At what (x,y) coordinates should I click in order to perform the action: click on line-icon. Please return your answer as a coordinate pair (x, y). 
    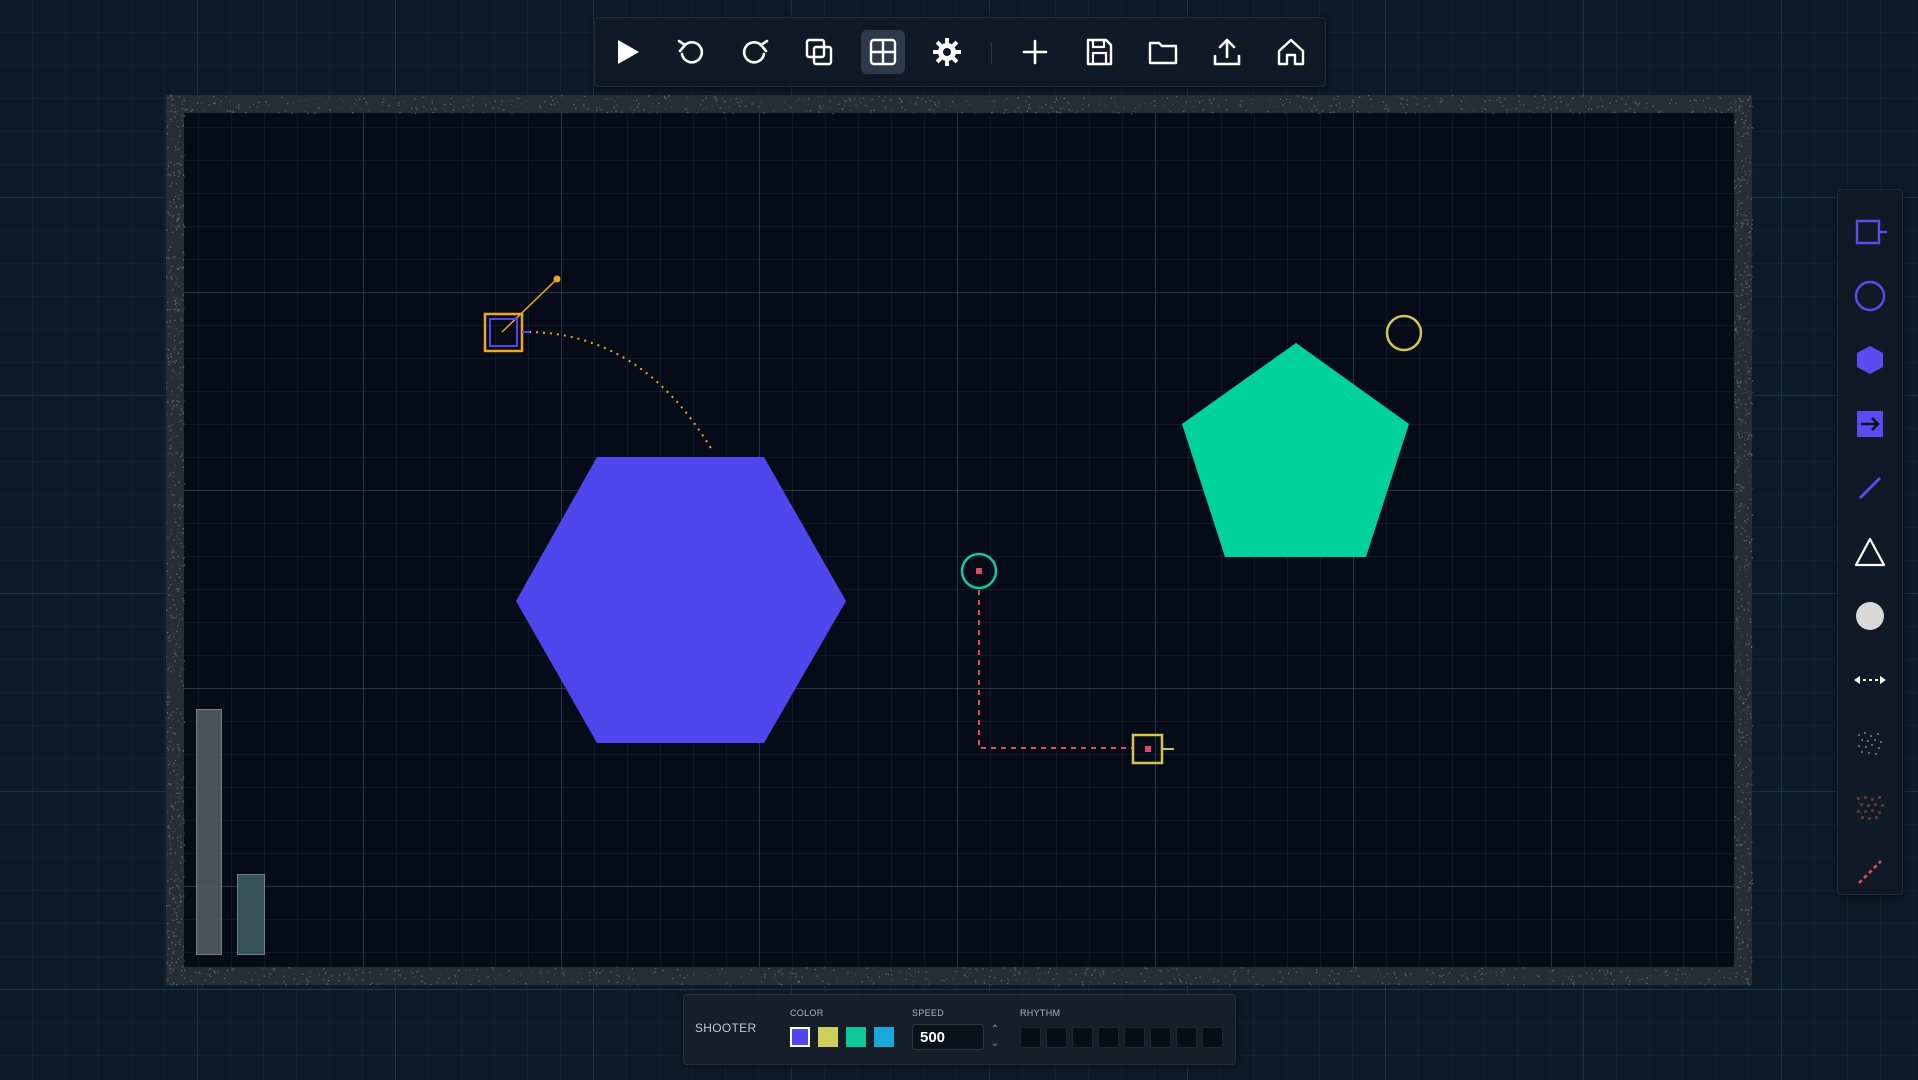
    Looking at the image, I should click on (1870, 488).